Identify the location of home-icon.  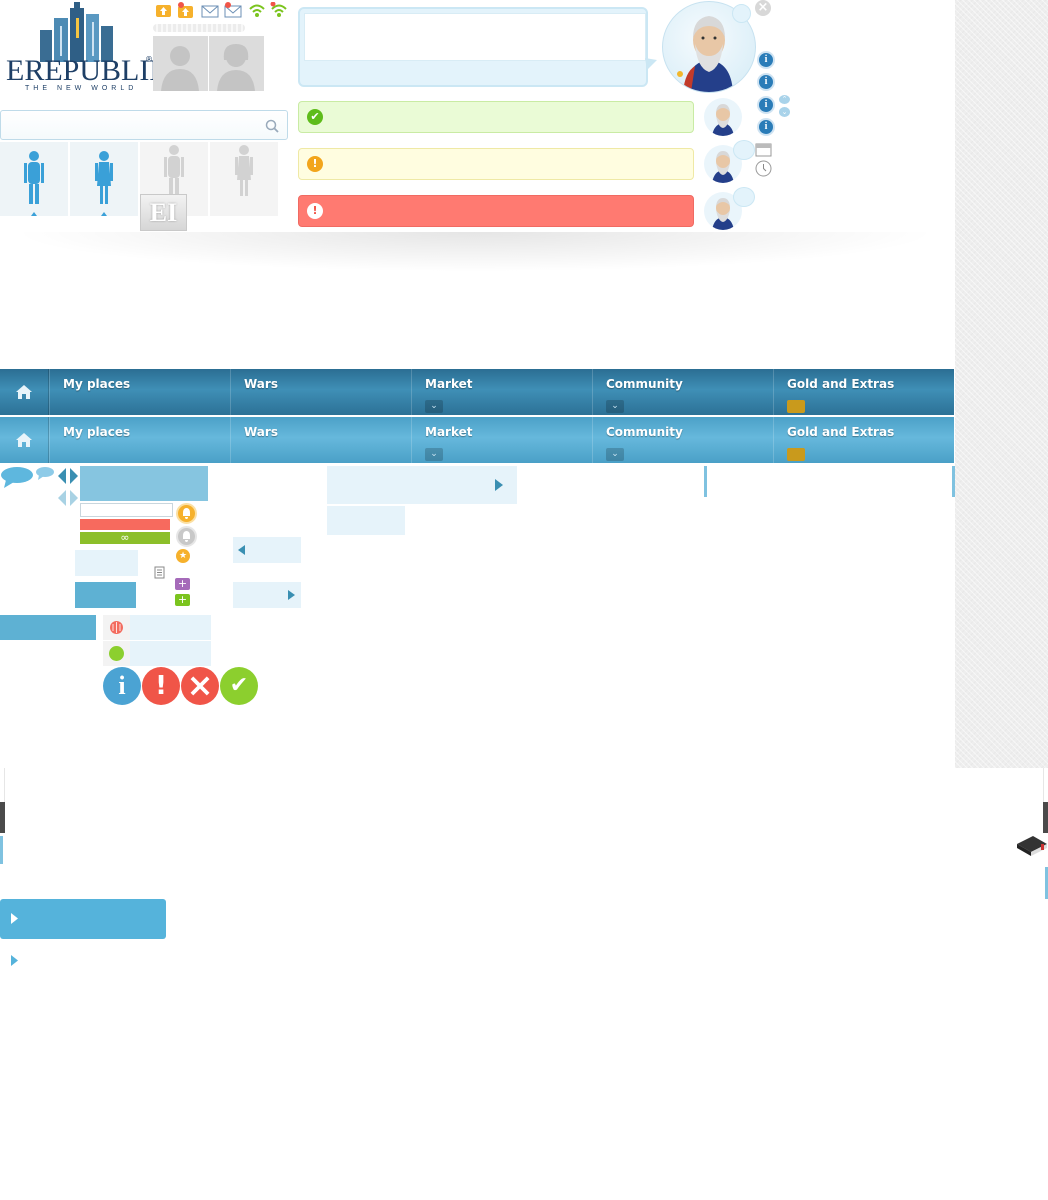
(24, 440).